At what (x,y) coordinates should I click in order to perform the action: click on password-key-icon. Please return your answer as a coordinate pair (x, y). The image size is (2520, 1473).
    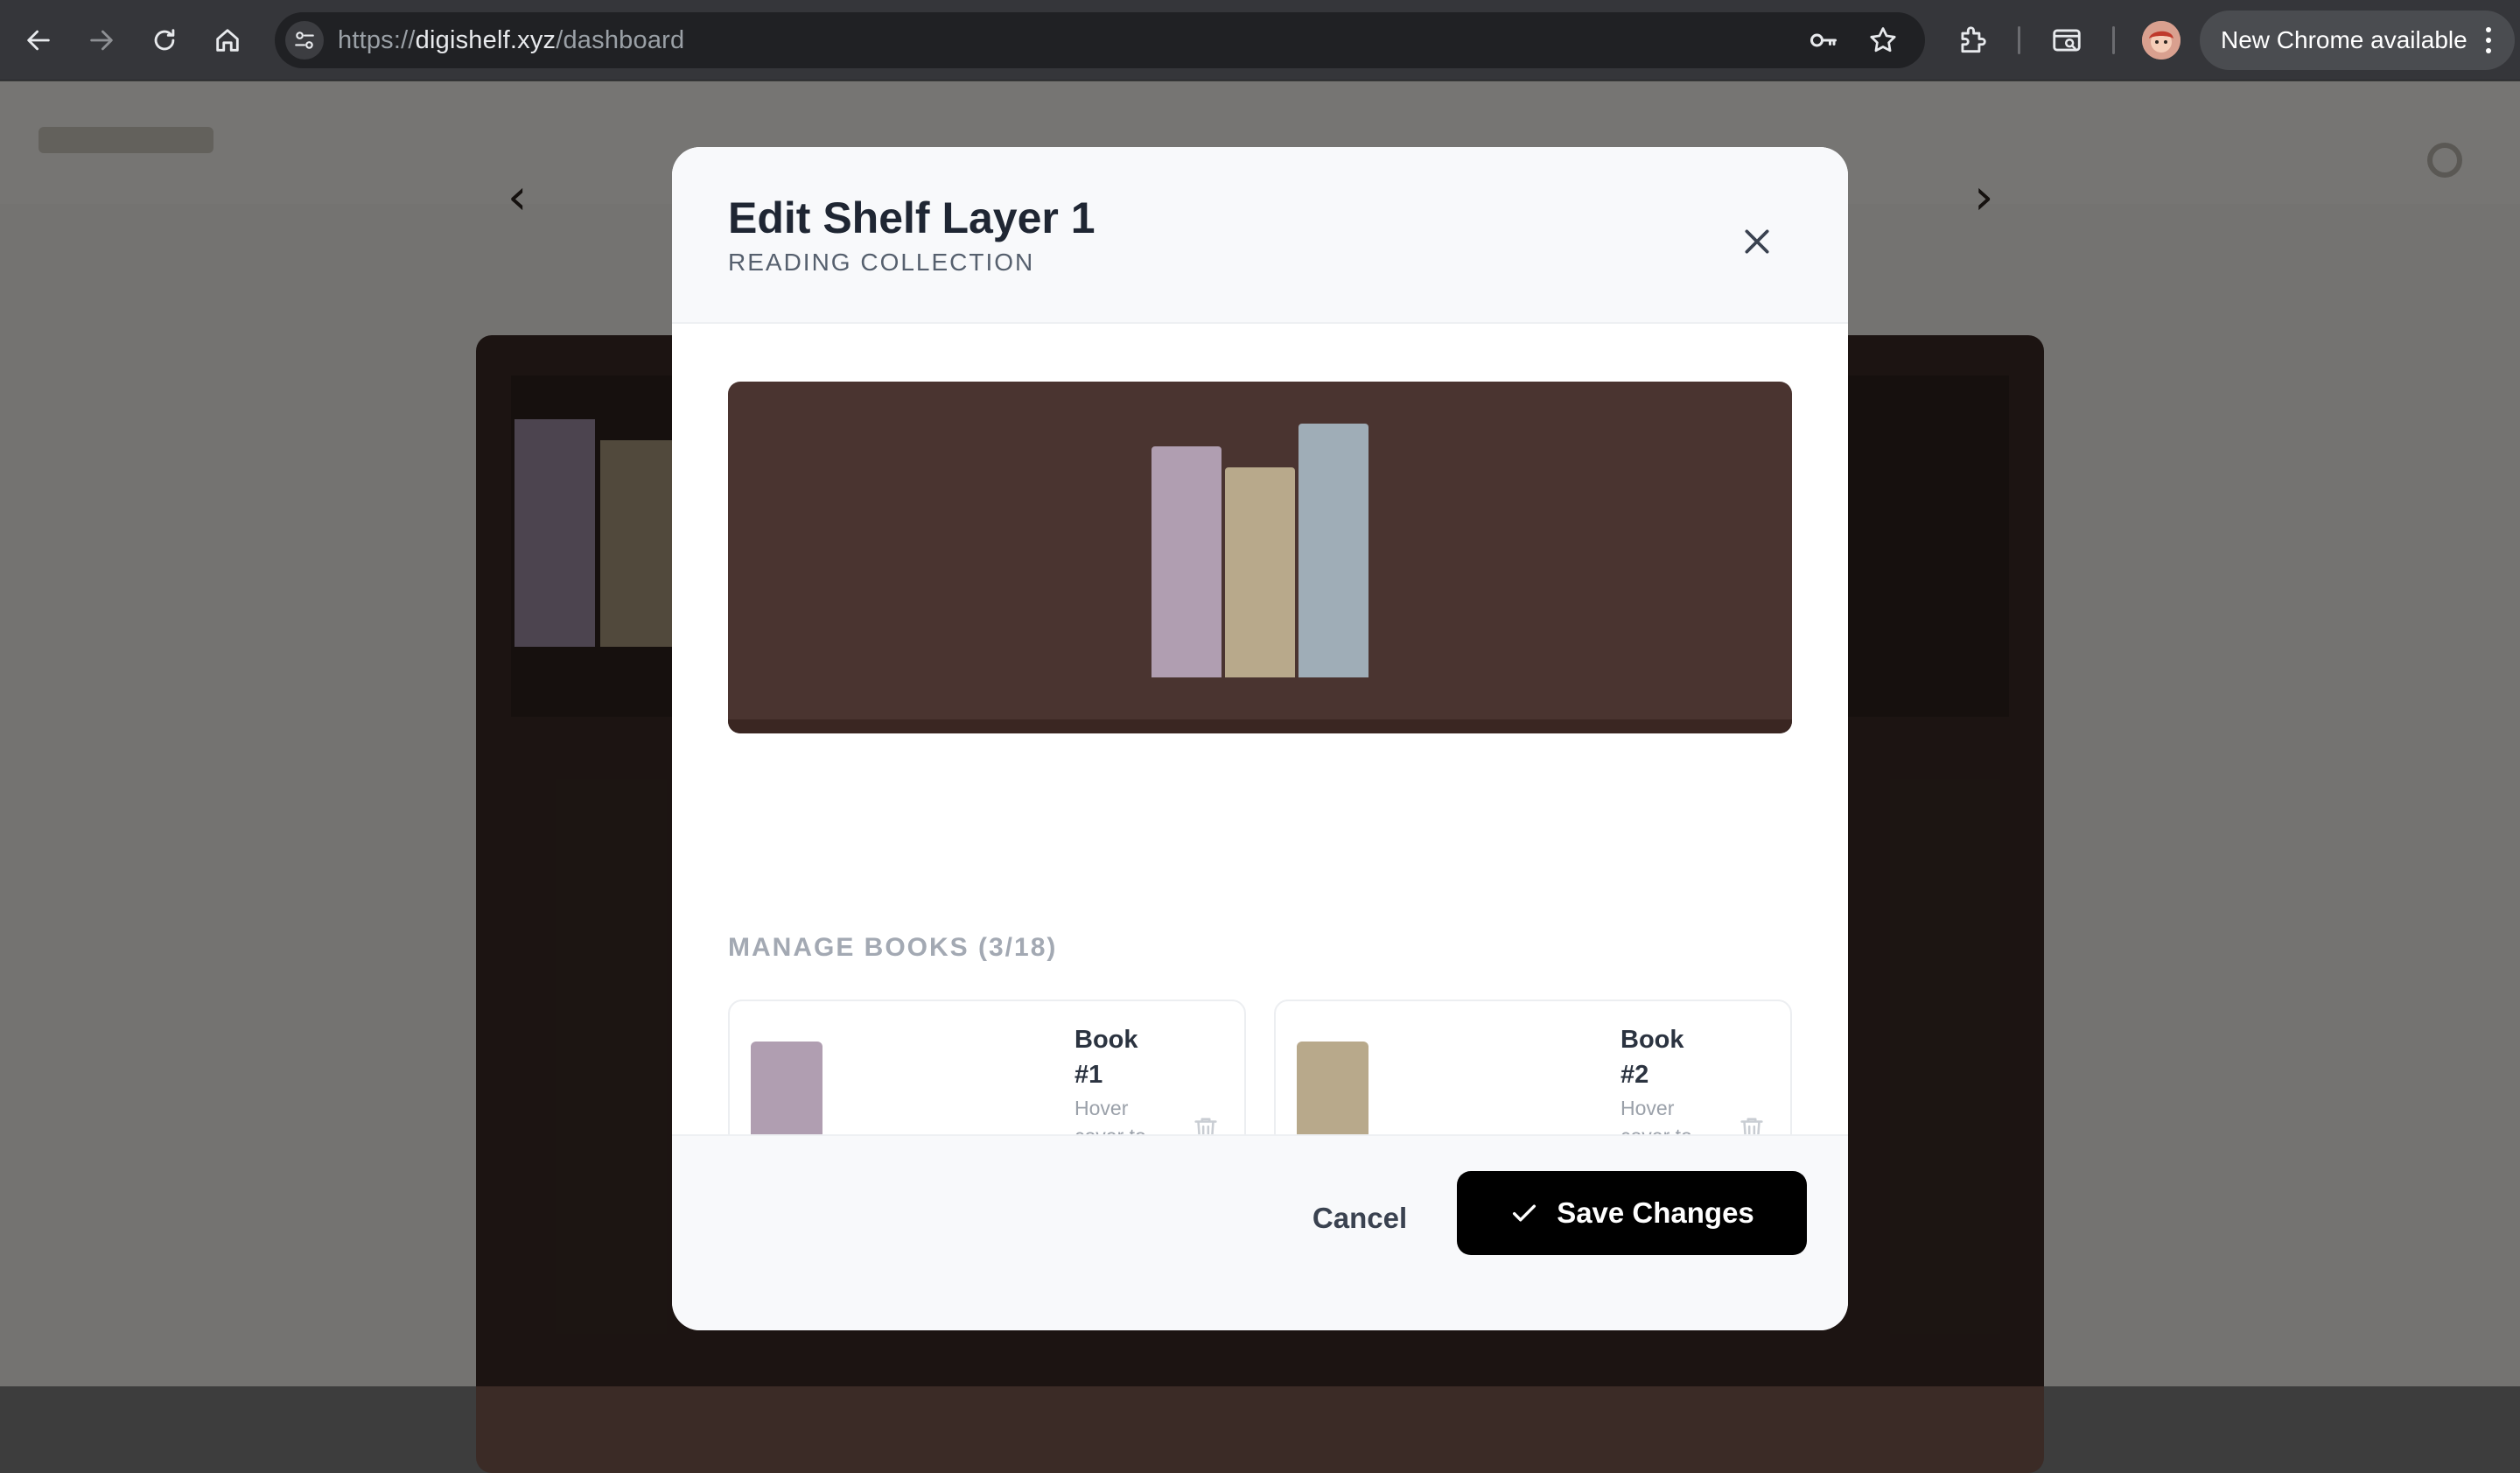
    Looking at the image, I should click on (1823, 41).